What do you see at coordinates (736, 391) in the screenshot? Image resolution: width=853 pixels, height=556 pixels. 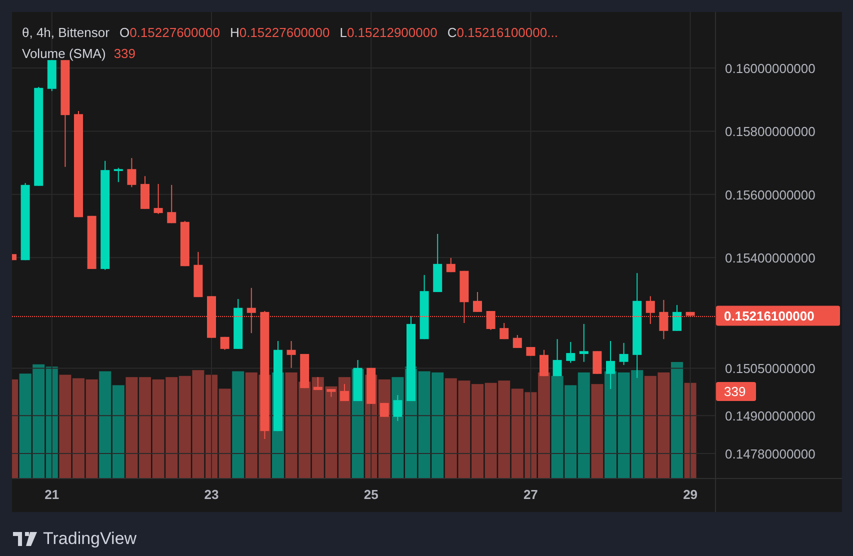 I see `volume-badge: 339` at bounding box center [736, 391].